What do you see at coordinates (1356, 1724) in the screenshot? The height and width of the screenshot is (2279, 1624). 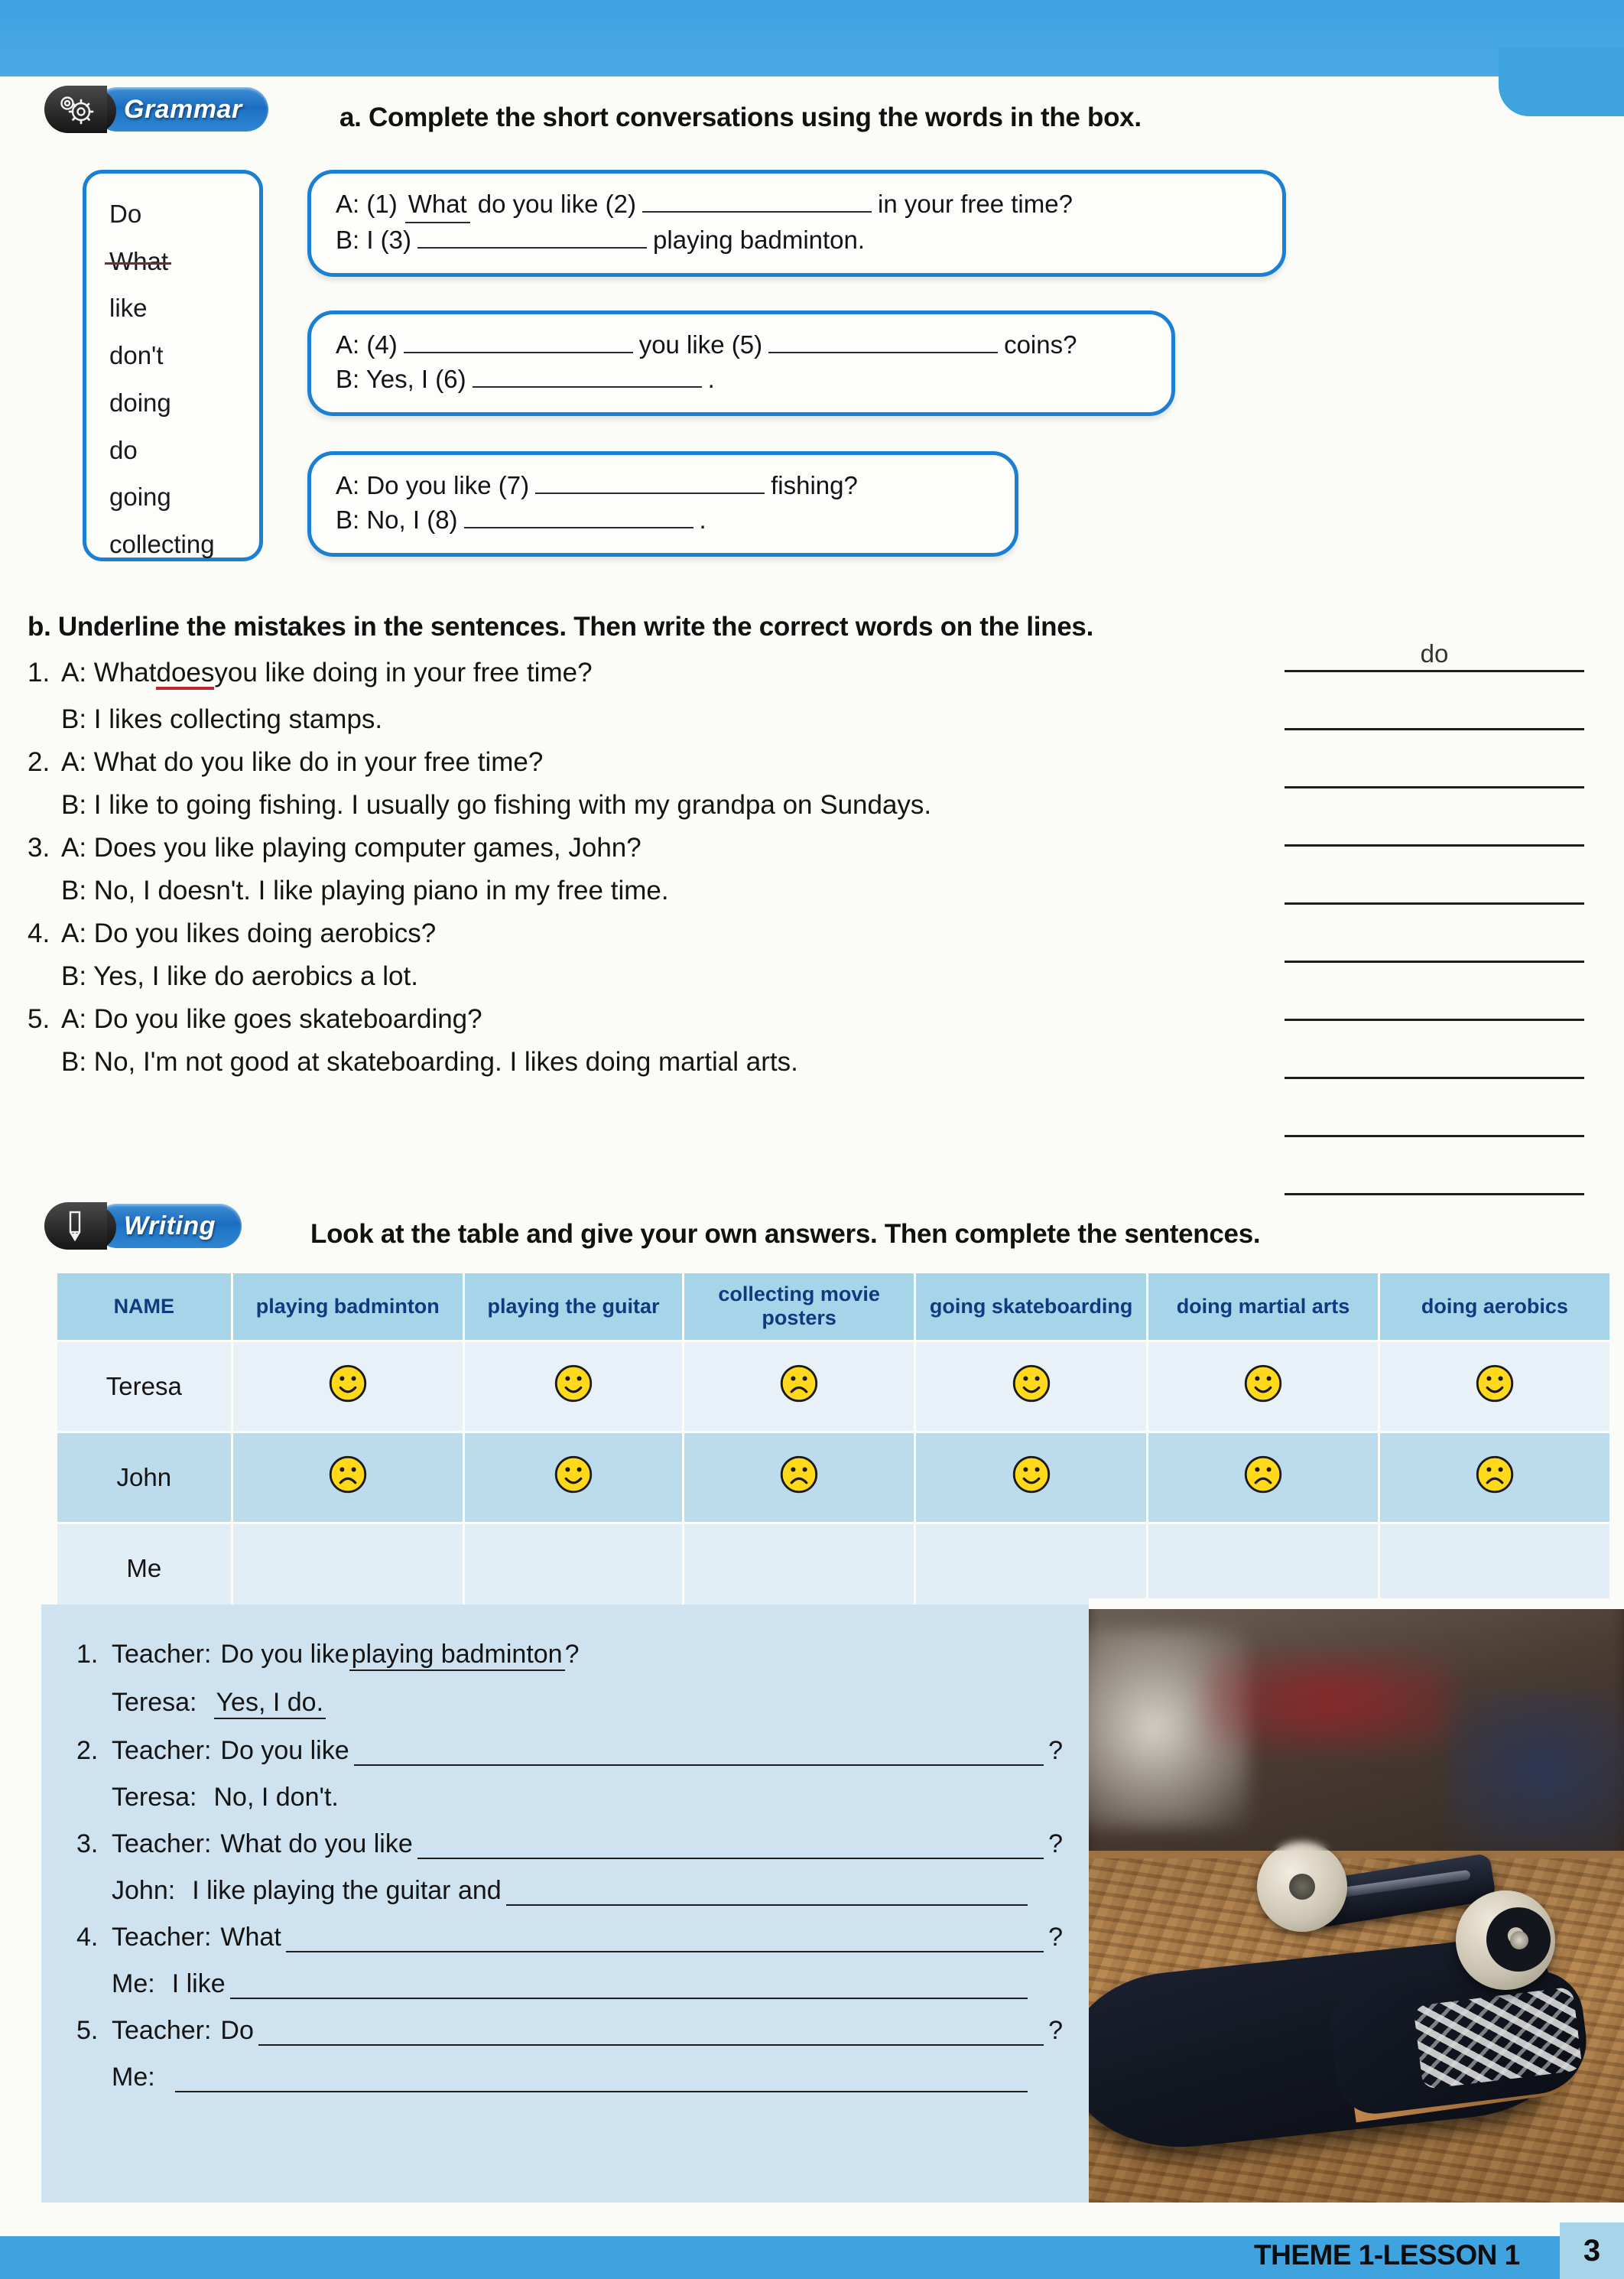 I see `photo-depth-blur` at bounding box center [1356, 1724].